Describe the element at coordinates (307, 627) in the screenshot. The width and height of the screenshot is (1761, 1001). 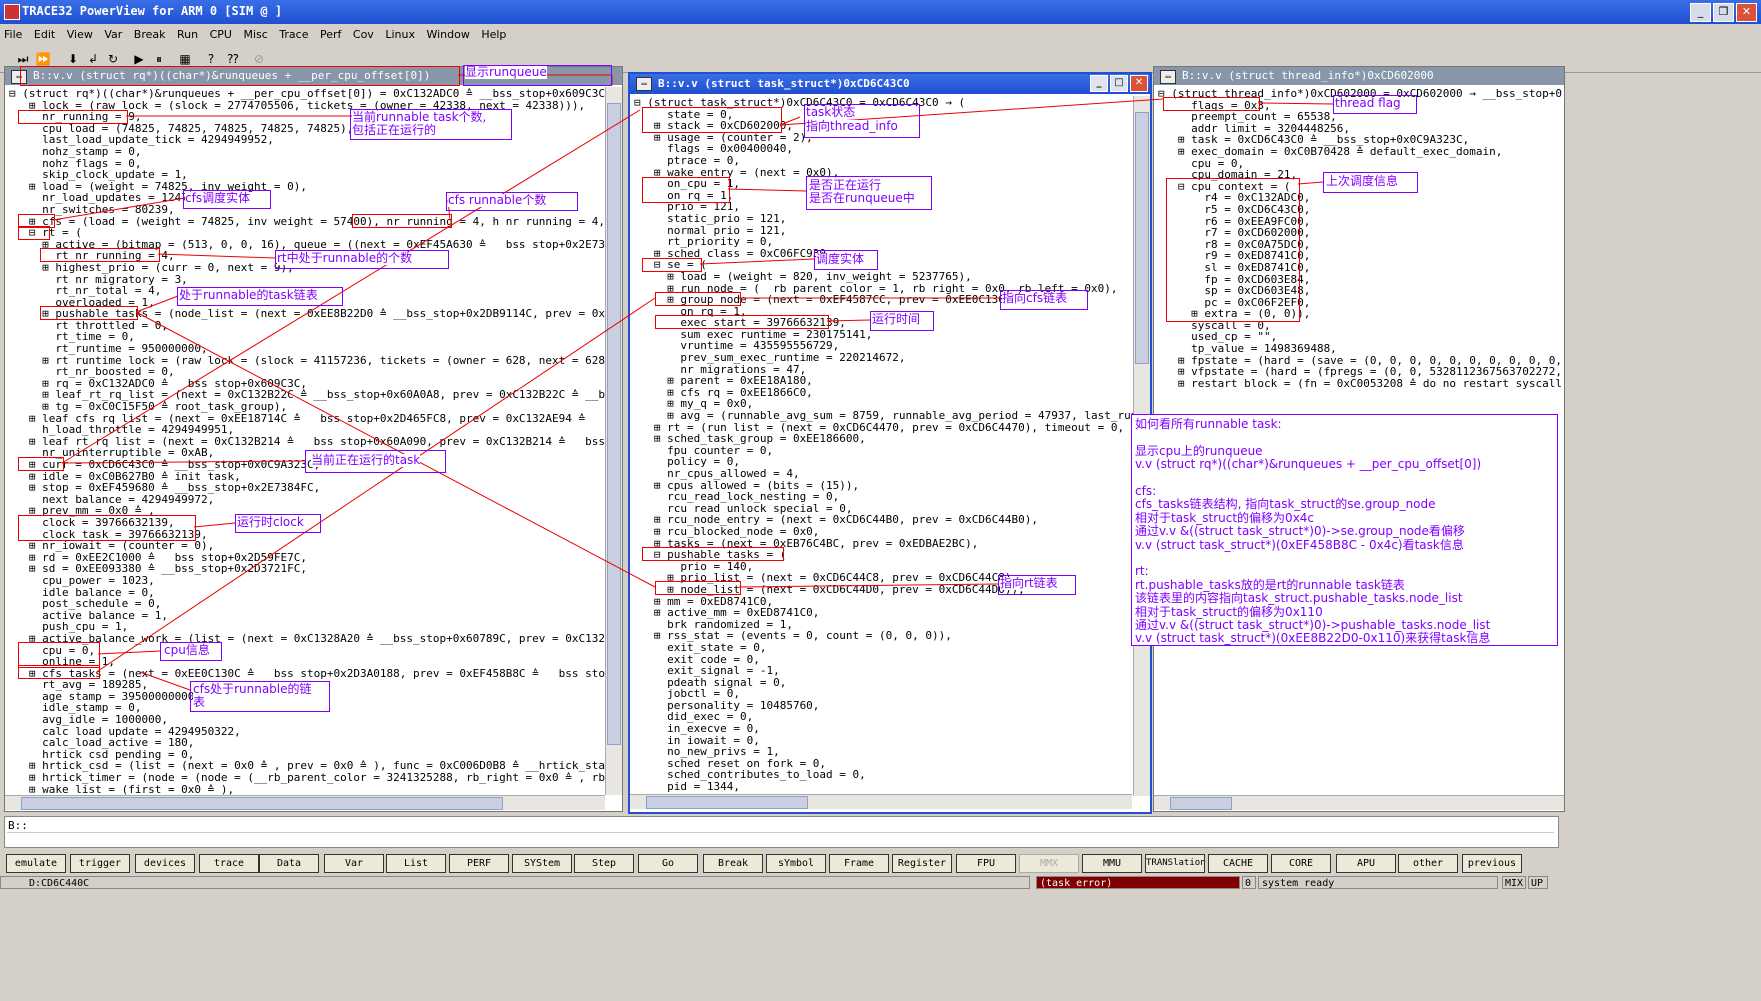
I see `tree-line: push_cpu = 1,` at that location.